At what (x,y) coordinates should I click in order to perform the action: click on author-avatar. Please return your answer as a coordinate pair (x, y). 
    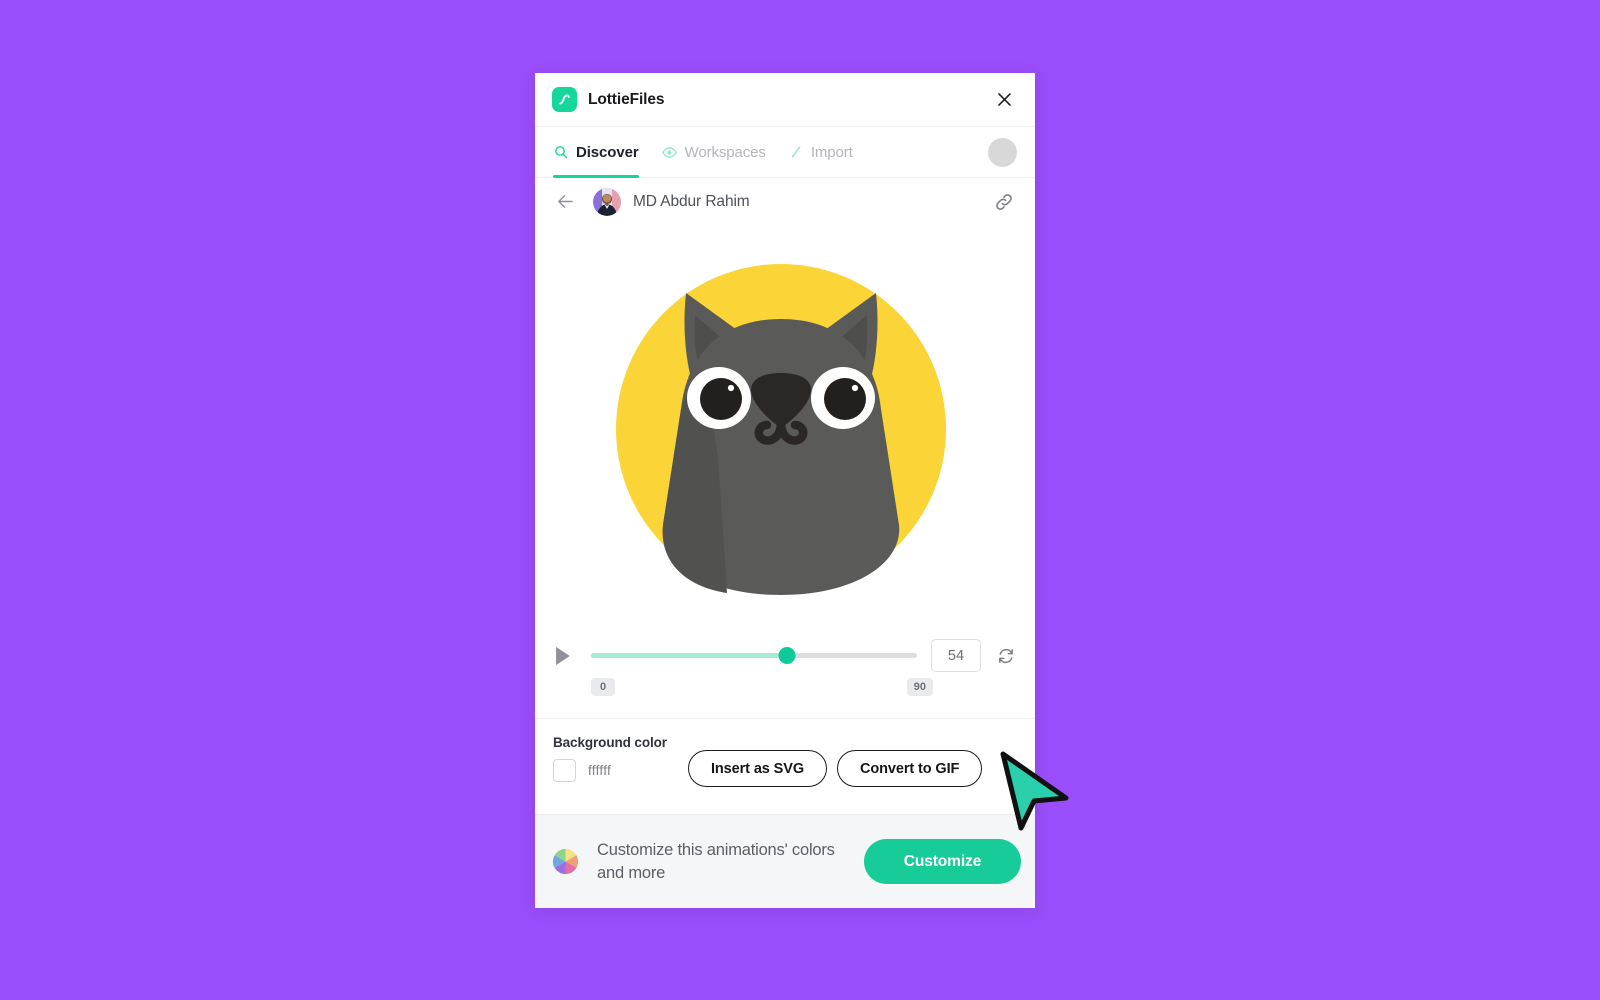
    Looking at the image, I should click on (607, 201).